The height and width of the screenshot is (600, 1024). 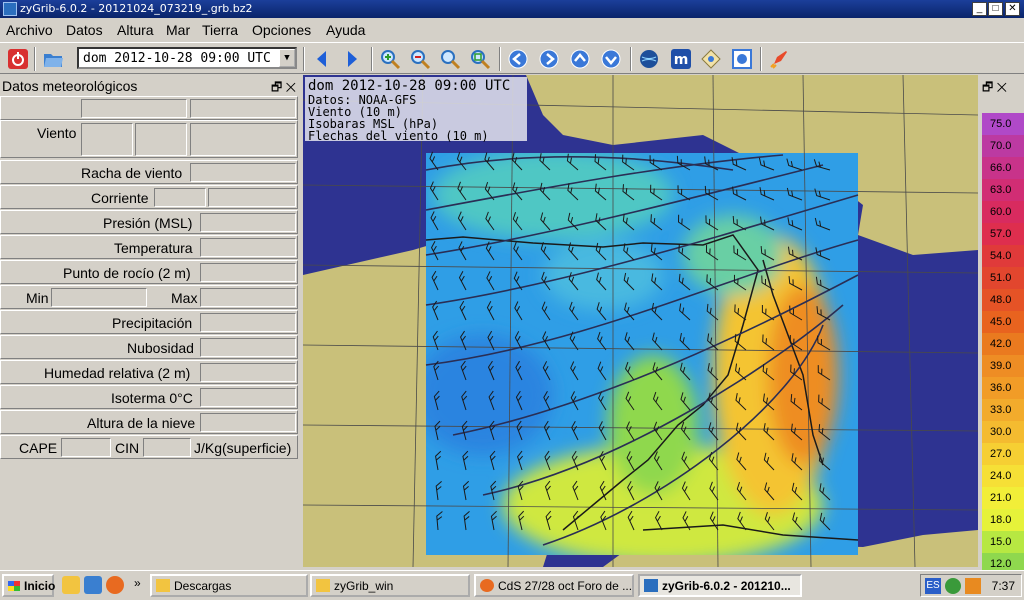 What do you see at coordinates (53, 59) in the screenshot?
I see `open-folder-icon` at bounding box center [53, 59].